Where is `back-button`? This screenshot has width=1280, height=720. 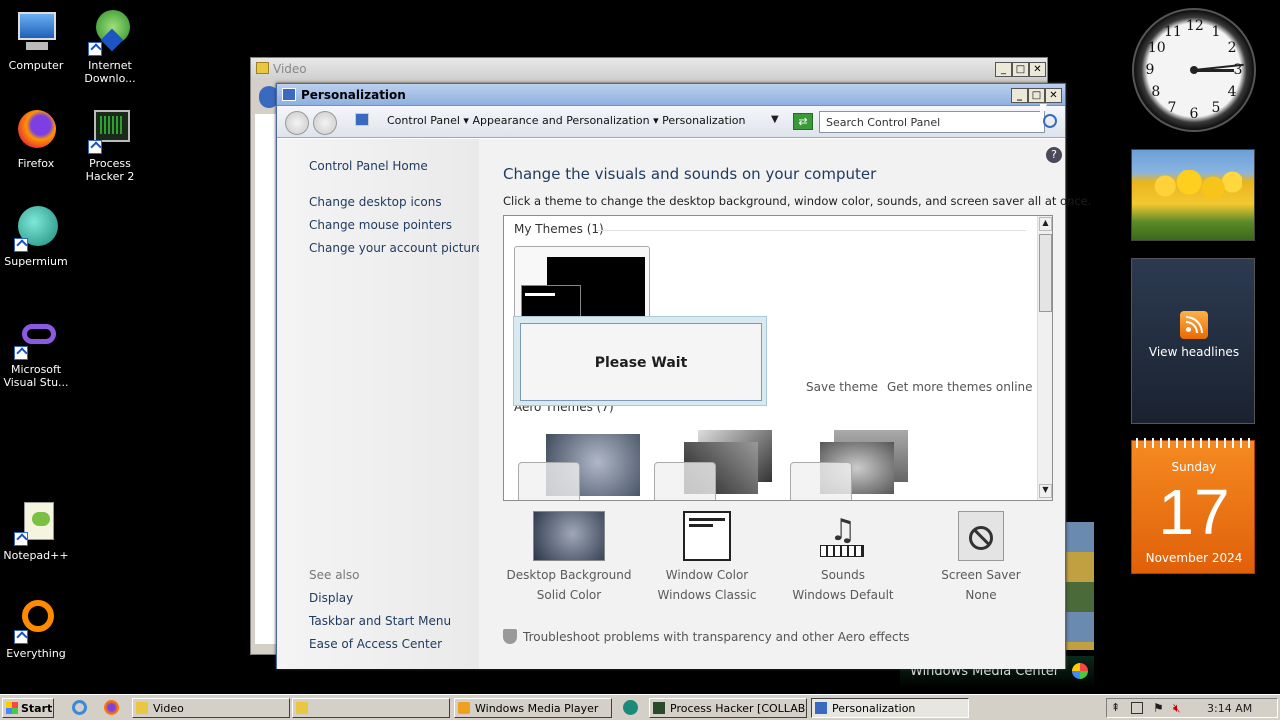
back-button is located at coordinates (297, 123).